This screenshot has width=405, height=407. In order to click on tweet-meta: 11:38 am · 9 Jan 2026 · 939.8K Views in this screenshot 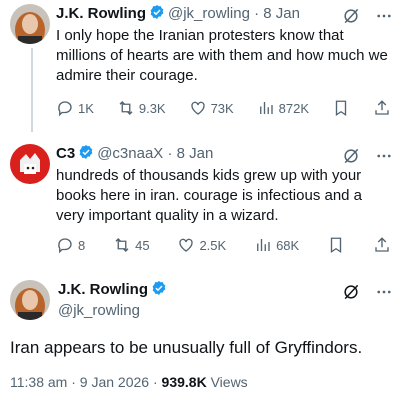, I will do `click(129, 382)`.